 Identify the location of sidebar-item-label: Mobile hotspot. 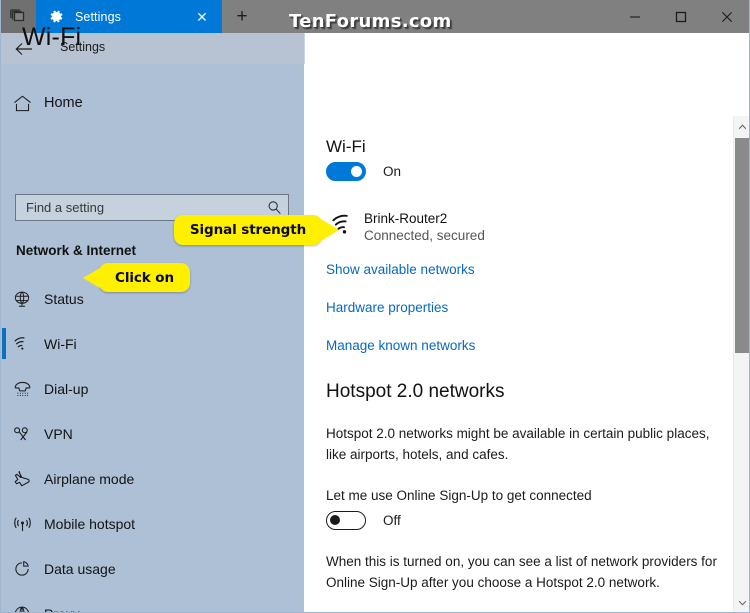
(90, 523).